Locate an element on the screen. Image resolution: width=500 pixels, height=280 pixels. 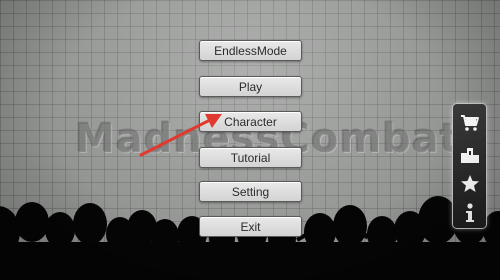
info-button is located at coordinates (469, 212).